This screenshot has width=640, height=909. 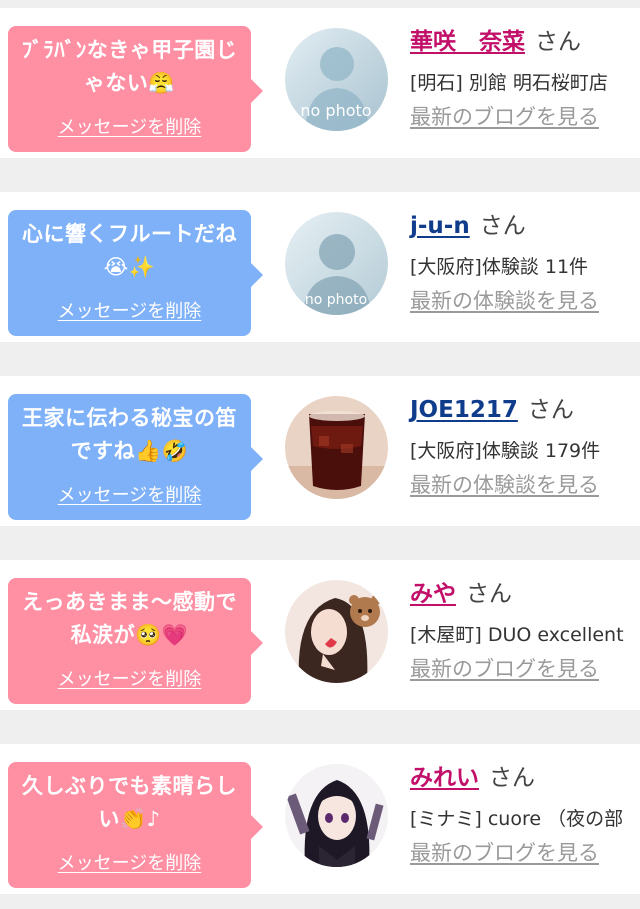 What do you see at coordinates (499, 267) in the screenshot?
I see `user-meta: [大阪府]体験談 11件` at bounding box center [499, 267].